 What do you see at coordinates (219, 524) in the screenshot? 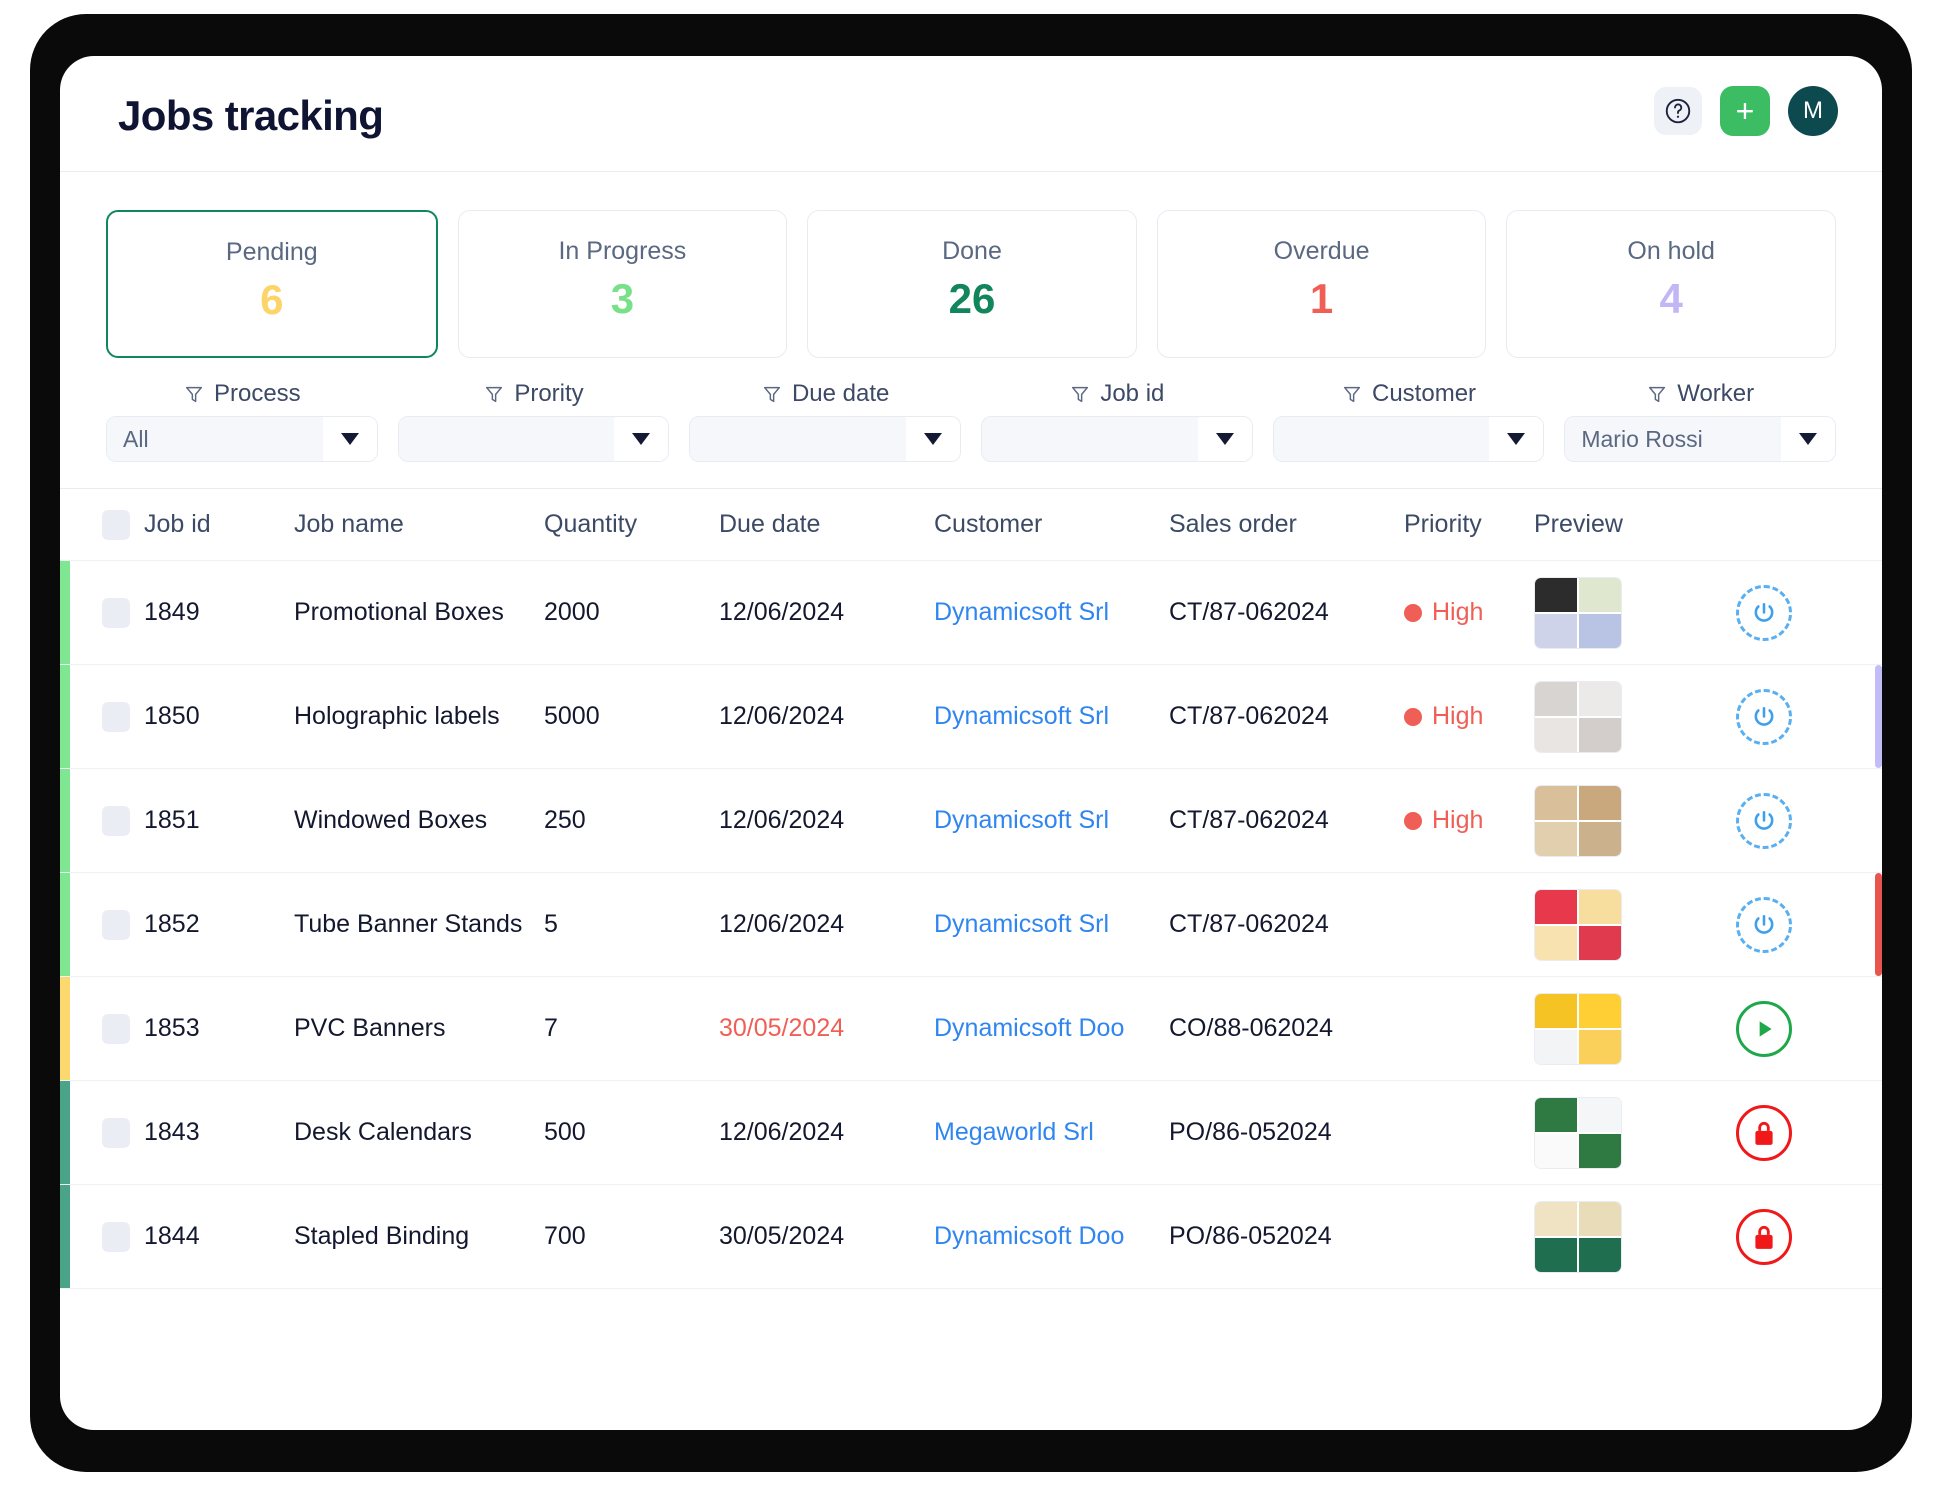
I see `column-header-job-id: Job id` at bounding box center [219, 524].